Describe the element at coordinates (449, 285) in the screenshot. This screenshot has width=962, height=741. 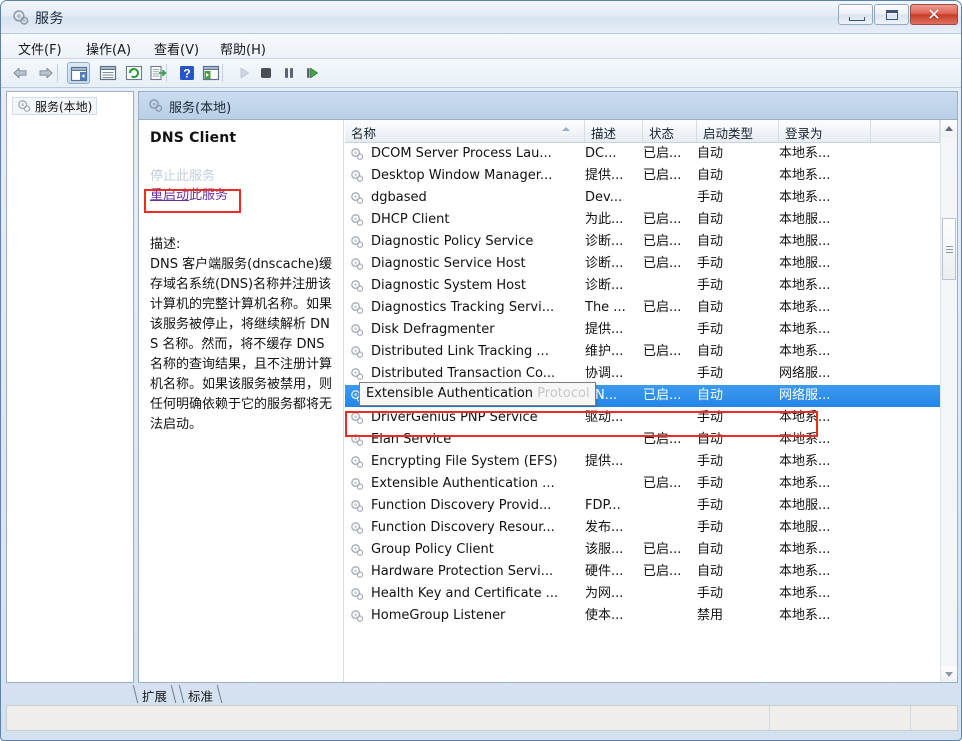
I see `cell-service-name: Diagnostic System Host` at that location.